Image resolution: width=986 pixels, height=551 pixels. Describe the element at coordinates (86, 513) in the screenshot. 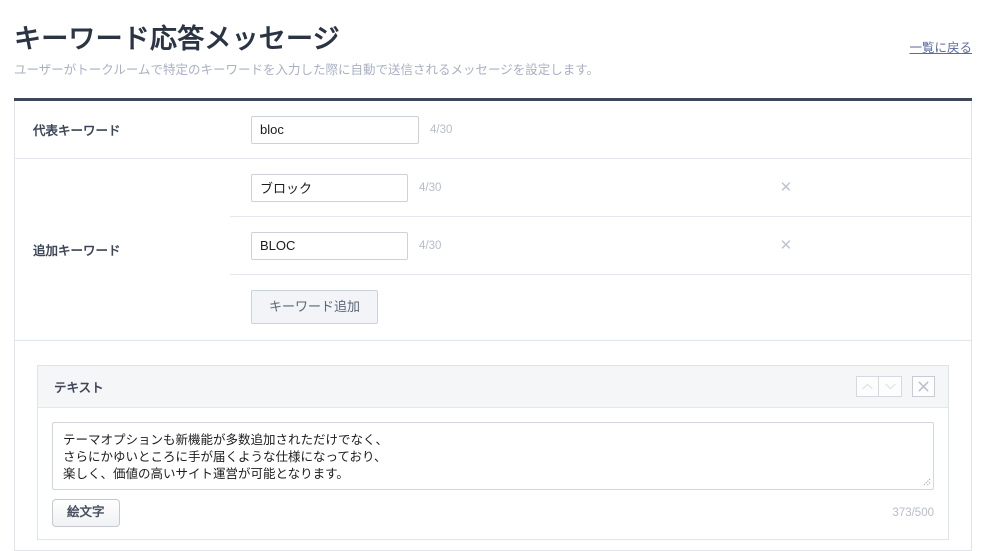

I see `emoji-button: 絵文字` at that location.